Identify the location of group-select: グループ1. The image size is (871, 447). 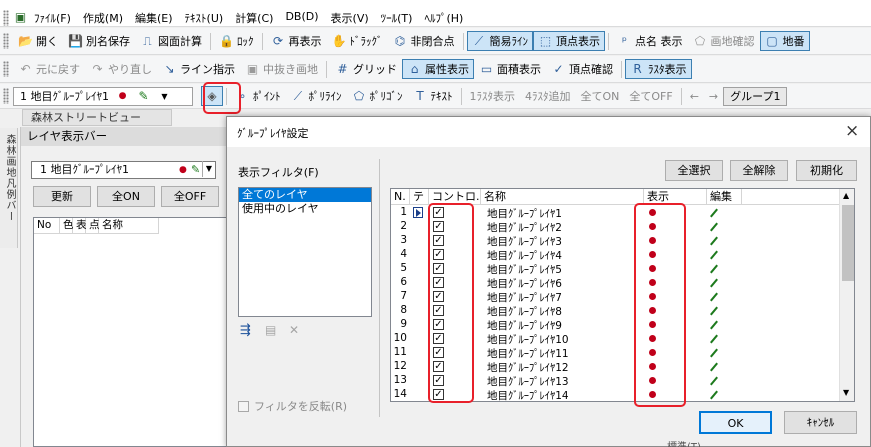
(755, 96).